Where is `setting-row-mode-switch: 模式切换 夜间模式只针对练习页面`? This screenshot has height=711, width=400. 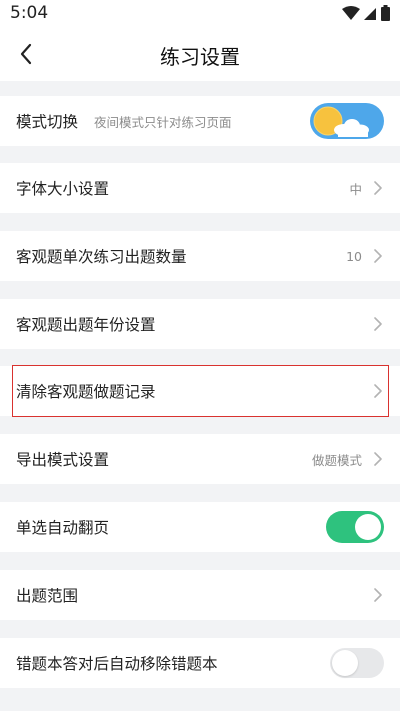 setting-row-mode-switch: 模式切换 夜间模式只针对练习页面 is located at coordinates (200, 121).